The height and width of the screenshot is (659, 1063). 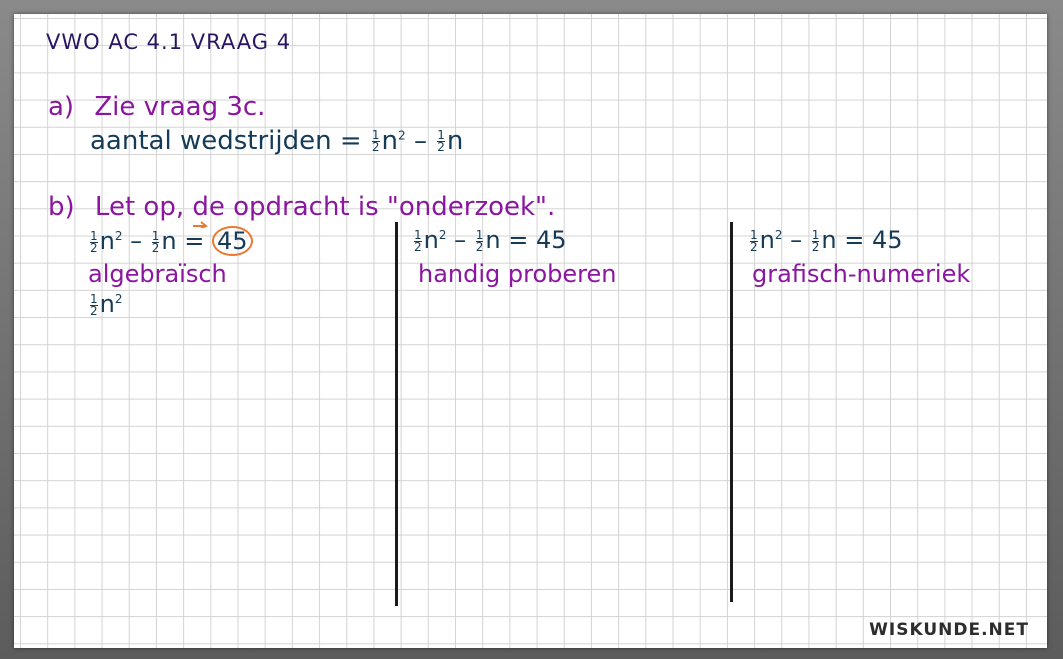 I want to click on column-1-equation: 1 2 n2 – 12n = 45, so click(x=170, y=241).